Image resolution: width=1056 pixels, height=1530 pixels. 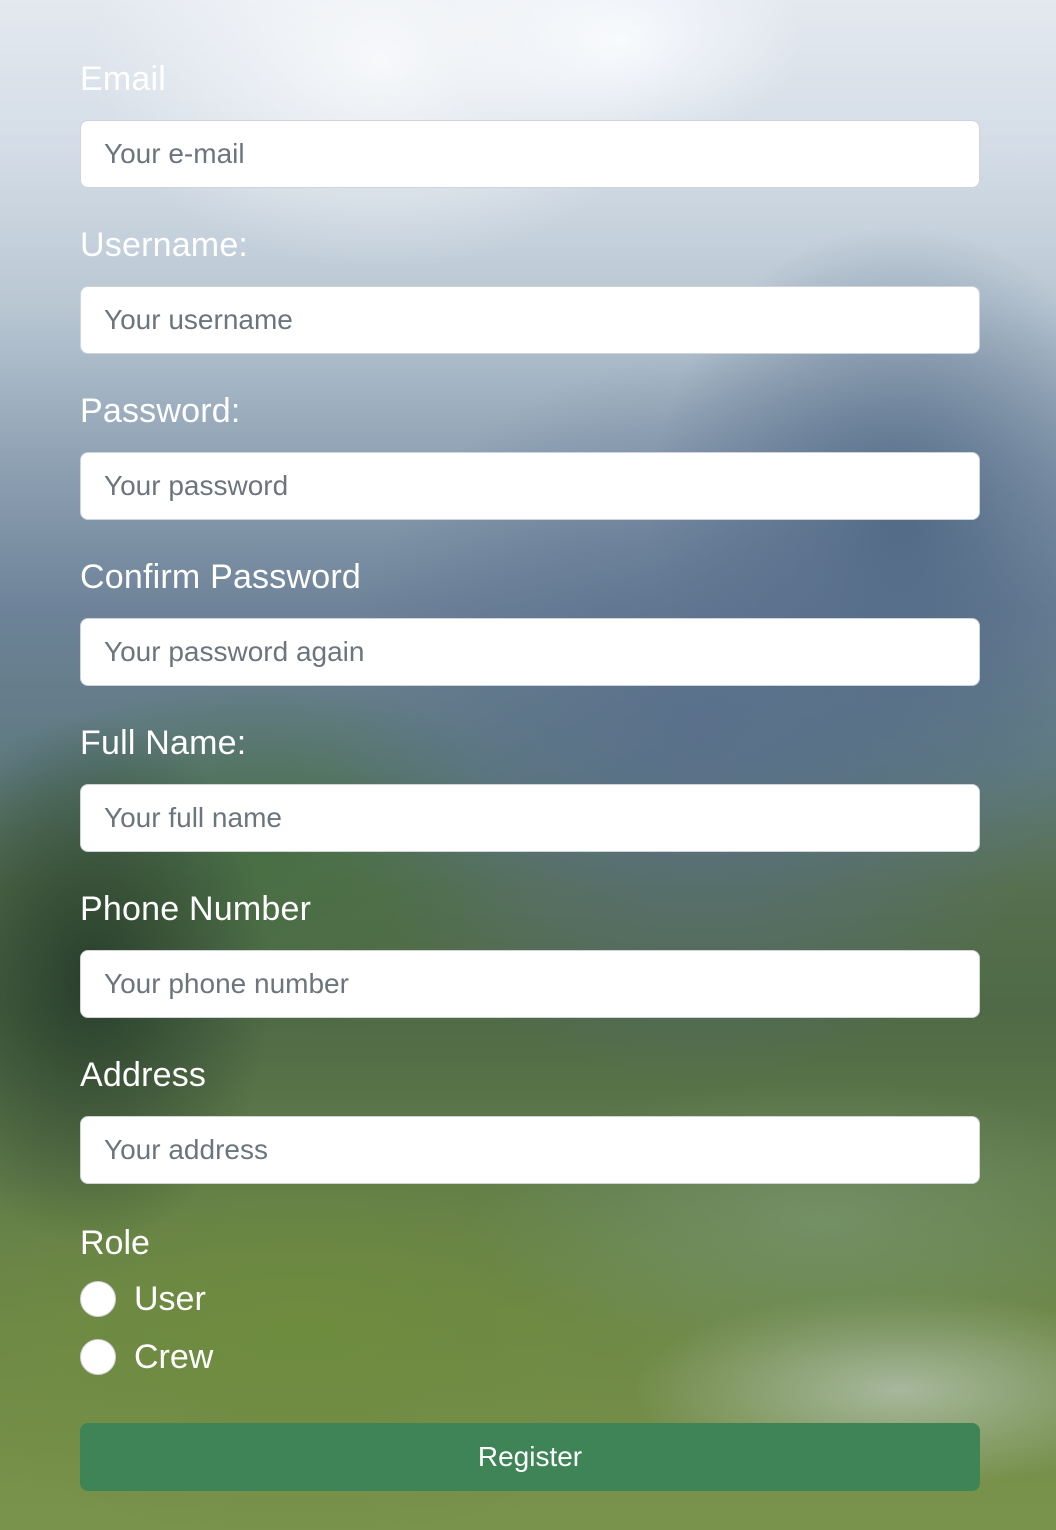 I want to click on email-label: Email, so click(x=123, y=79).